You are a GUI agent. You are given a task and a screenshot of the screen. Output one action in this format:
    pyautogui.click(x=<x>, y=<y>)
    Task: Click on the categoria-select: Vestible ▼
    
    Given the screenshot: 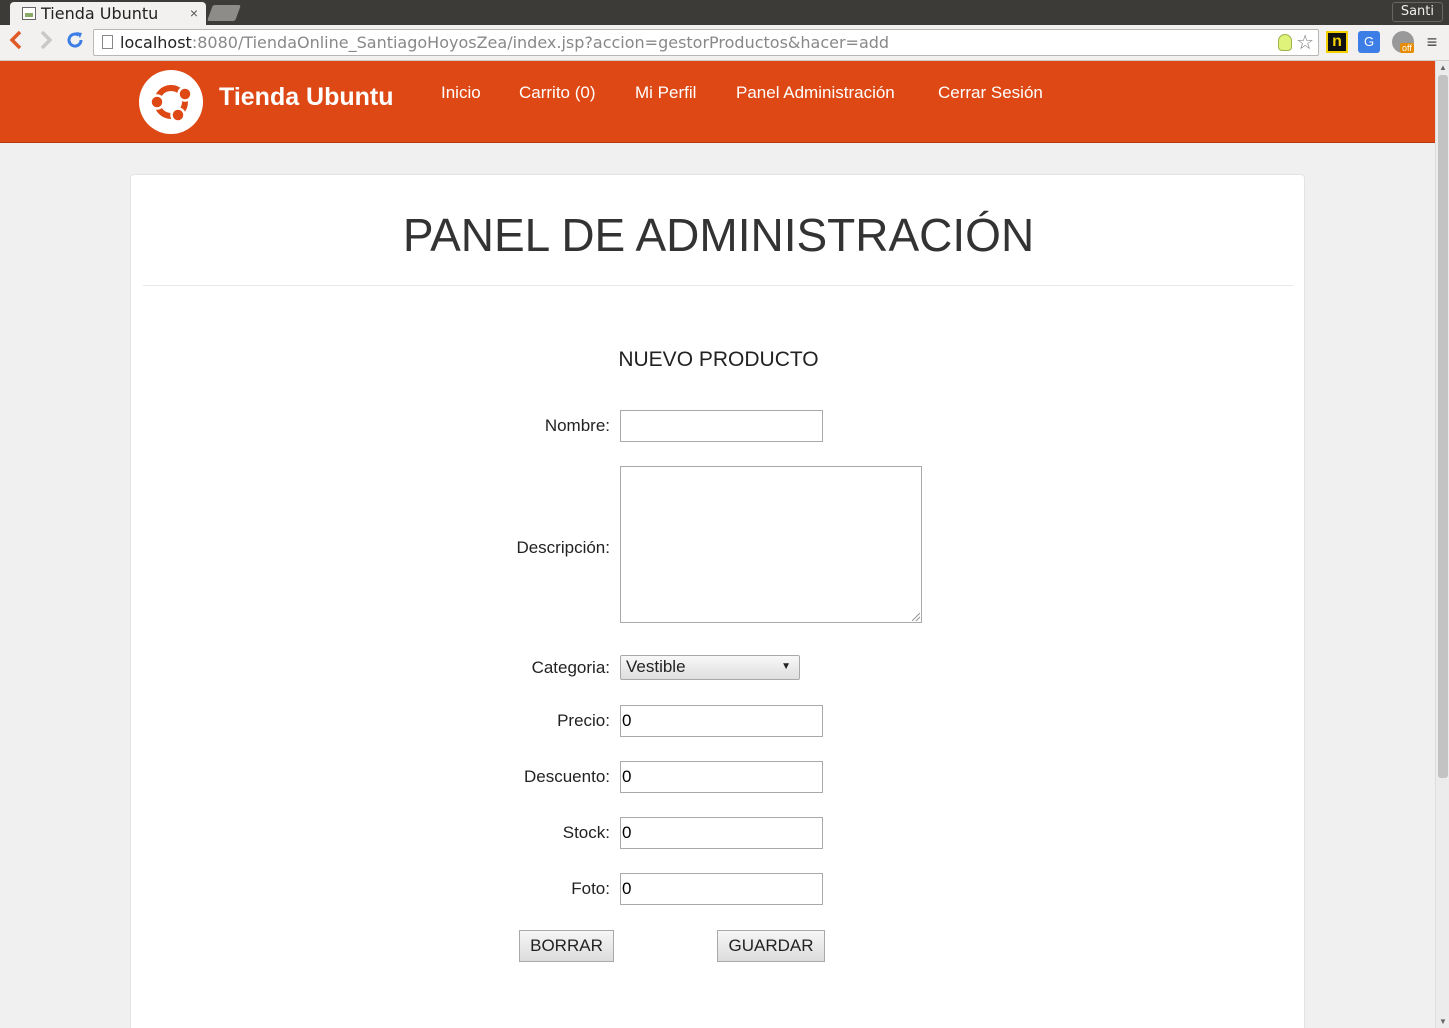 What is the action you would take?
    pyautogui.click(x=710, y=667)
    